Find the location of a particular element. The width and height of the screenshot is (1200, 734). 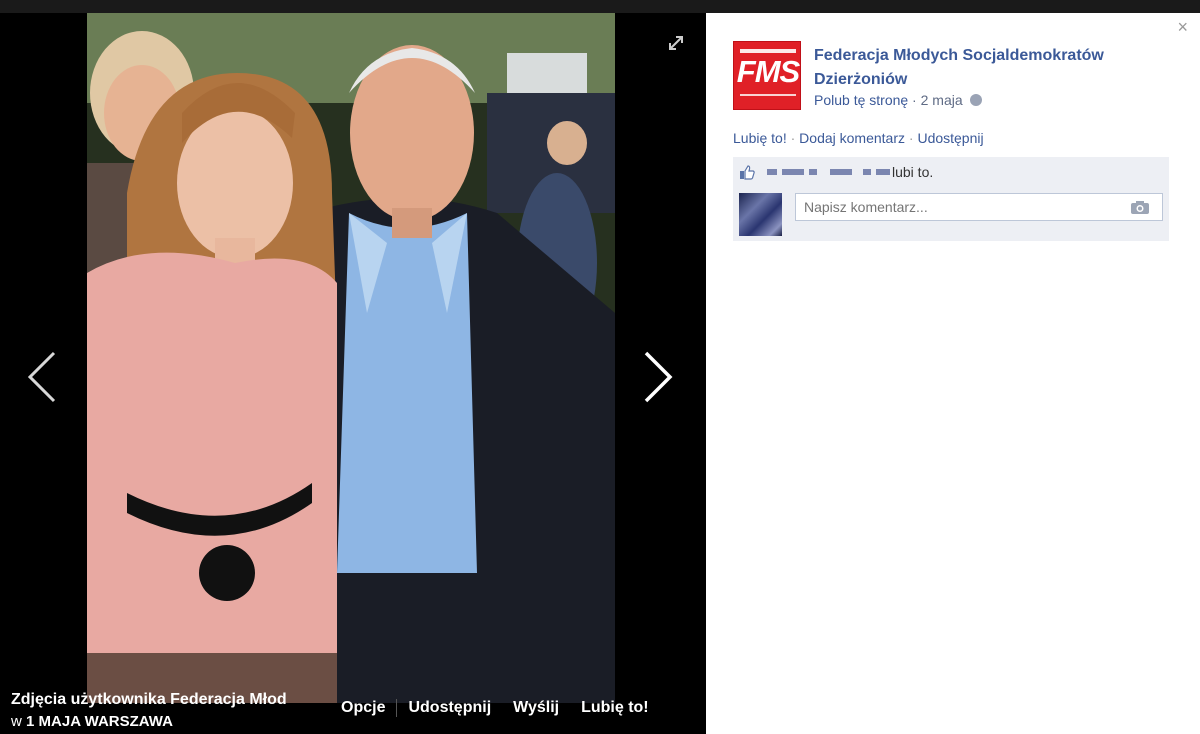

share-photo-button: Udostępnij is located at coordinates (449, 708).